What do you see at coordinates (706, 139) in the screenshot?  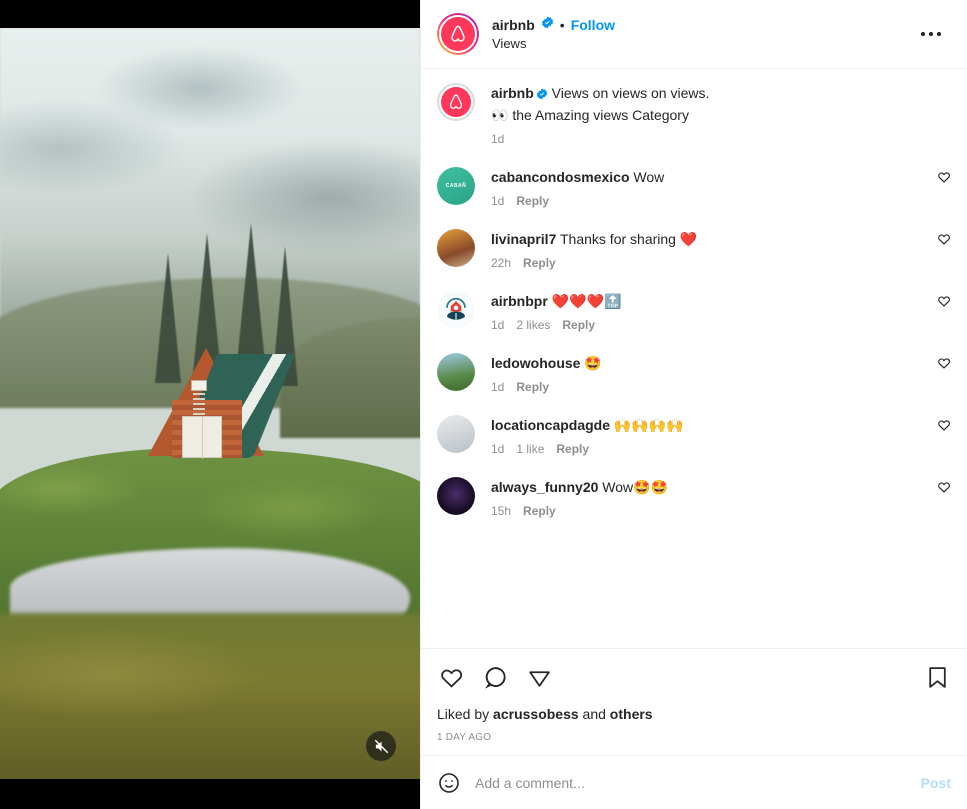 I see `caption-meta: 1d` at bounding box center [706, 139].